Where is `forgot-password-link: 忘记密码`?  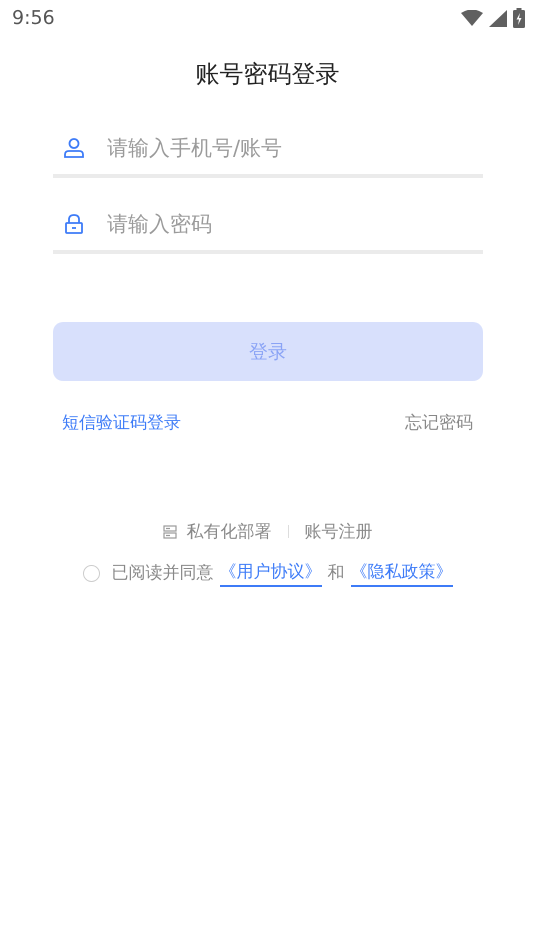 forgot-password-link: 忘记密码 is located at coordinates (439, 422).